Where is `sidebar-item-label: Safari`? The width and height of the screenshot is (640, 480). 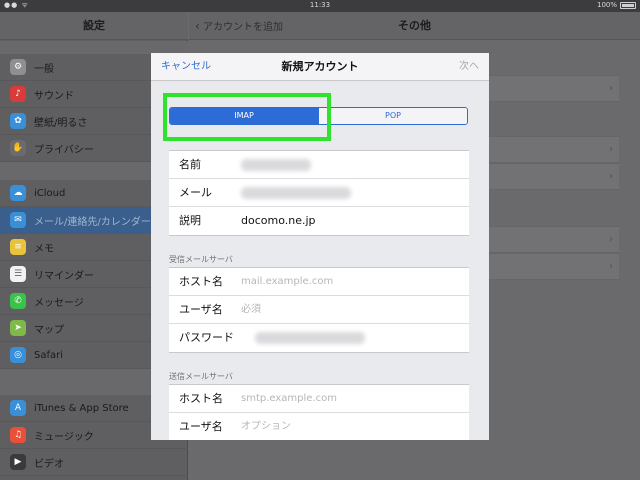 sidebar-item-label: Safari is located at coordinates (49, 355).